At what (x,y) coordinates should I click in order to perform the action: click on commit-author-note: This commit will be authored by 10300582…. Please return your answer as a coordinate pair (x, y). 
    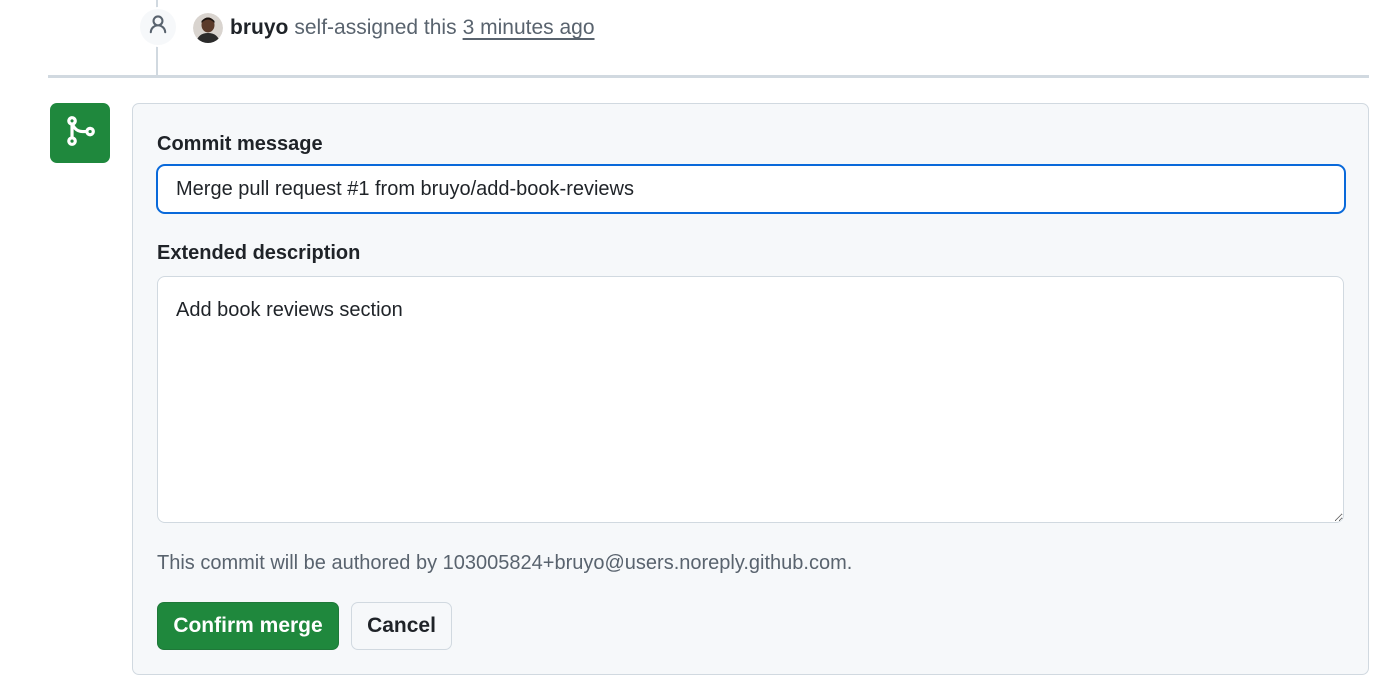
    Looking at the image, I should click on (505, 563).